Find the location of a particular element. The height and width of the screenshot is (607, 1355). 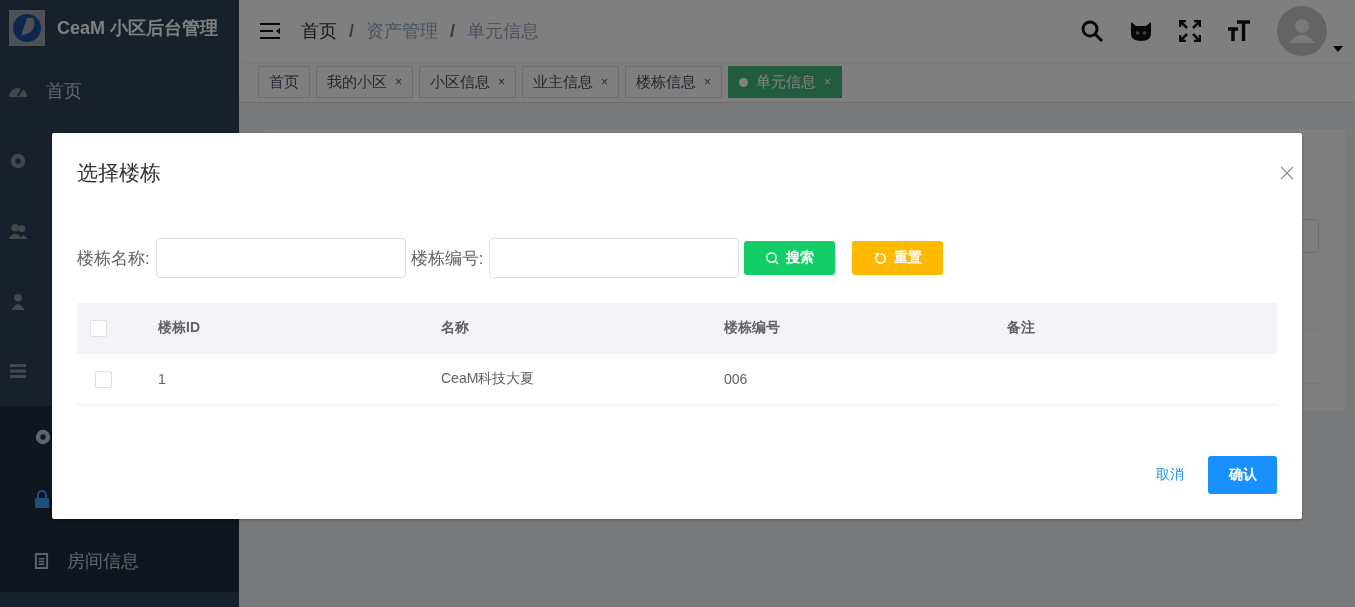

tab-label: 首页 is located at coordinates (284, 82).